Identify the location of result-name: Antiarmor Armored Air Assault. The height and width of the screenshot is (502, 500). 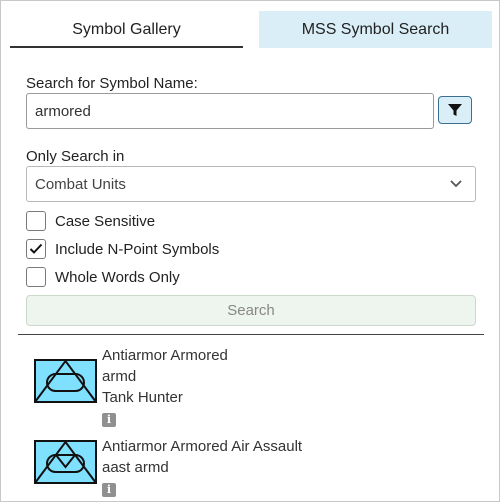
(202, 446).